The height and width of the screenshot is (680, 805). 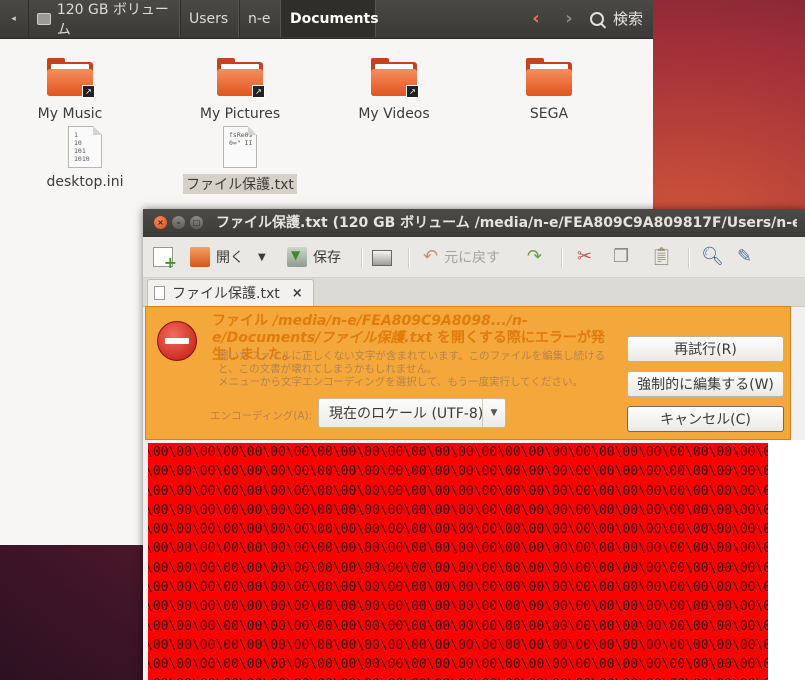 I want to click on encoding-label: エンコーディング(A):, so click(x=261, y=416).